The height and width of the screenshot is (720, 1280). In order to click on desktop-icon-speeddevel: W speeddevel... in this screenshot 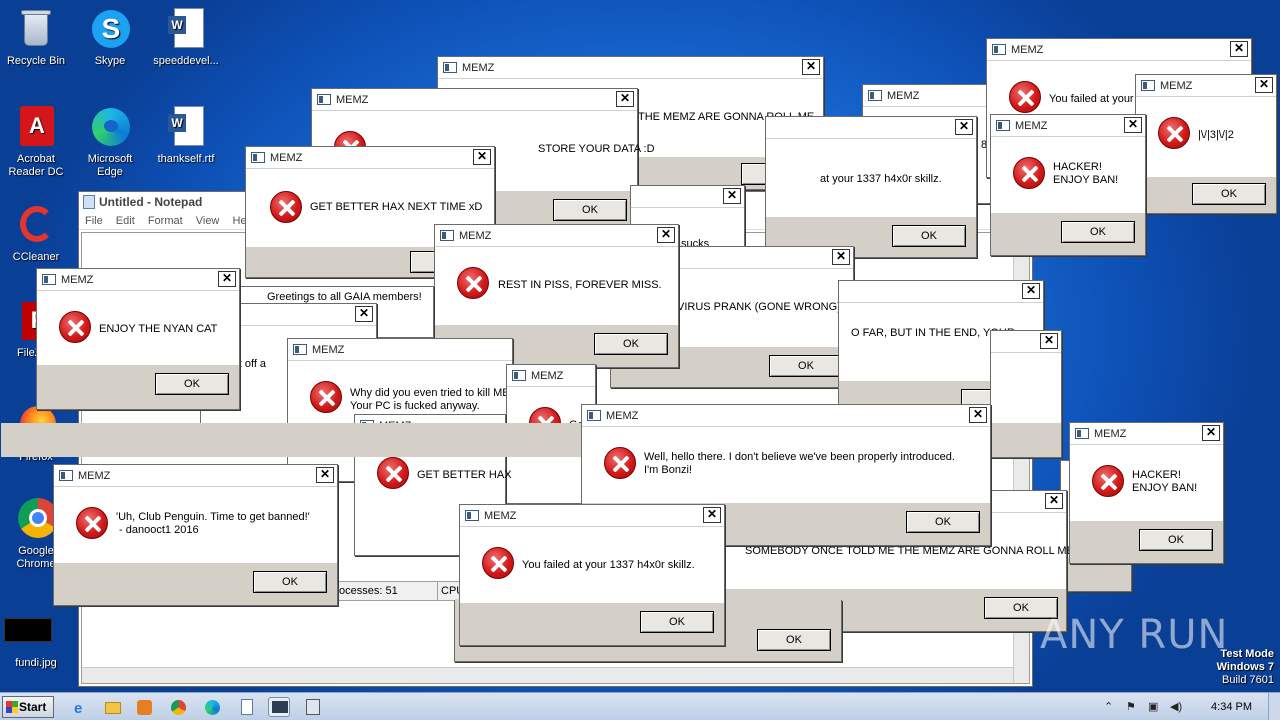, I will do `click(186, 38)`.